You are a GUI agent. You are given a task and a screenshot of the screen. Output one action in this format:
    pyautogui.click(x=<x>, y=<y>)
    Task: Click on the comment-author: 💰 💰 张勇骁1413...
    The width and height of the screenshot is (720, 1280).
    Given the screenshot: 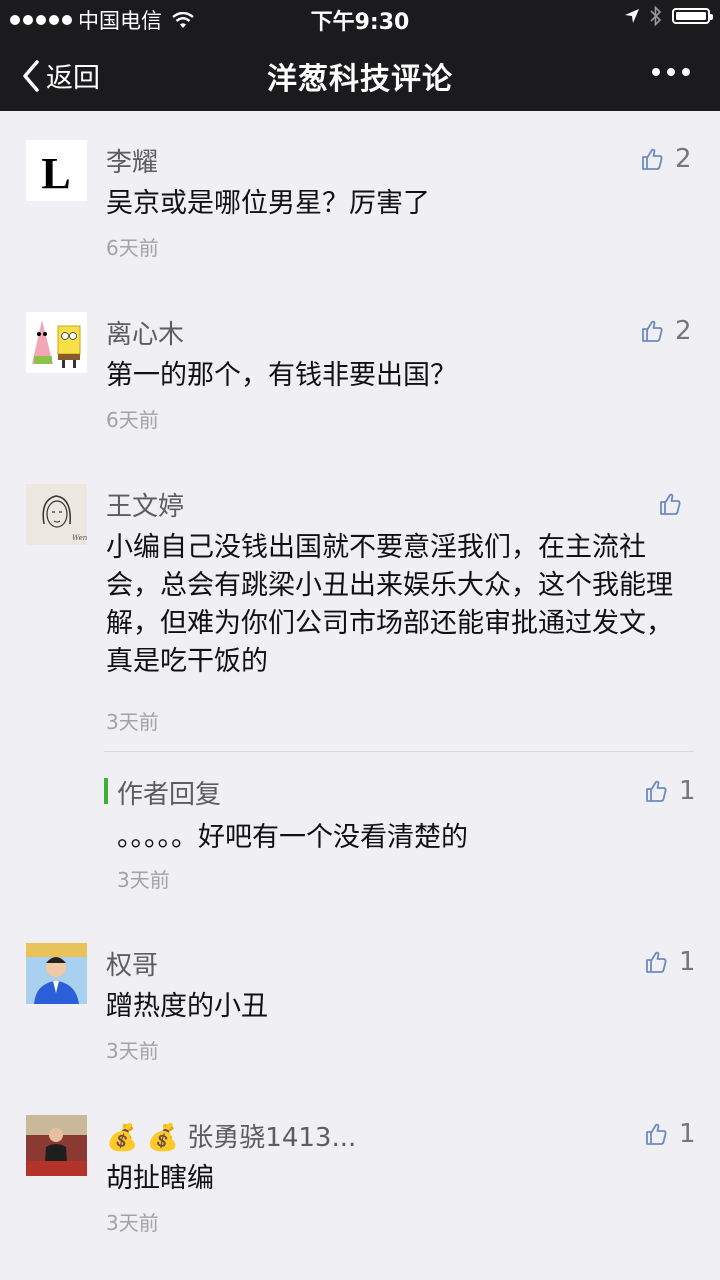 What is the action you would take?
    pyautogui.click(x=231, y=1138)
    